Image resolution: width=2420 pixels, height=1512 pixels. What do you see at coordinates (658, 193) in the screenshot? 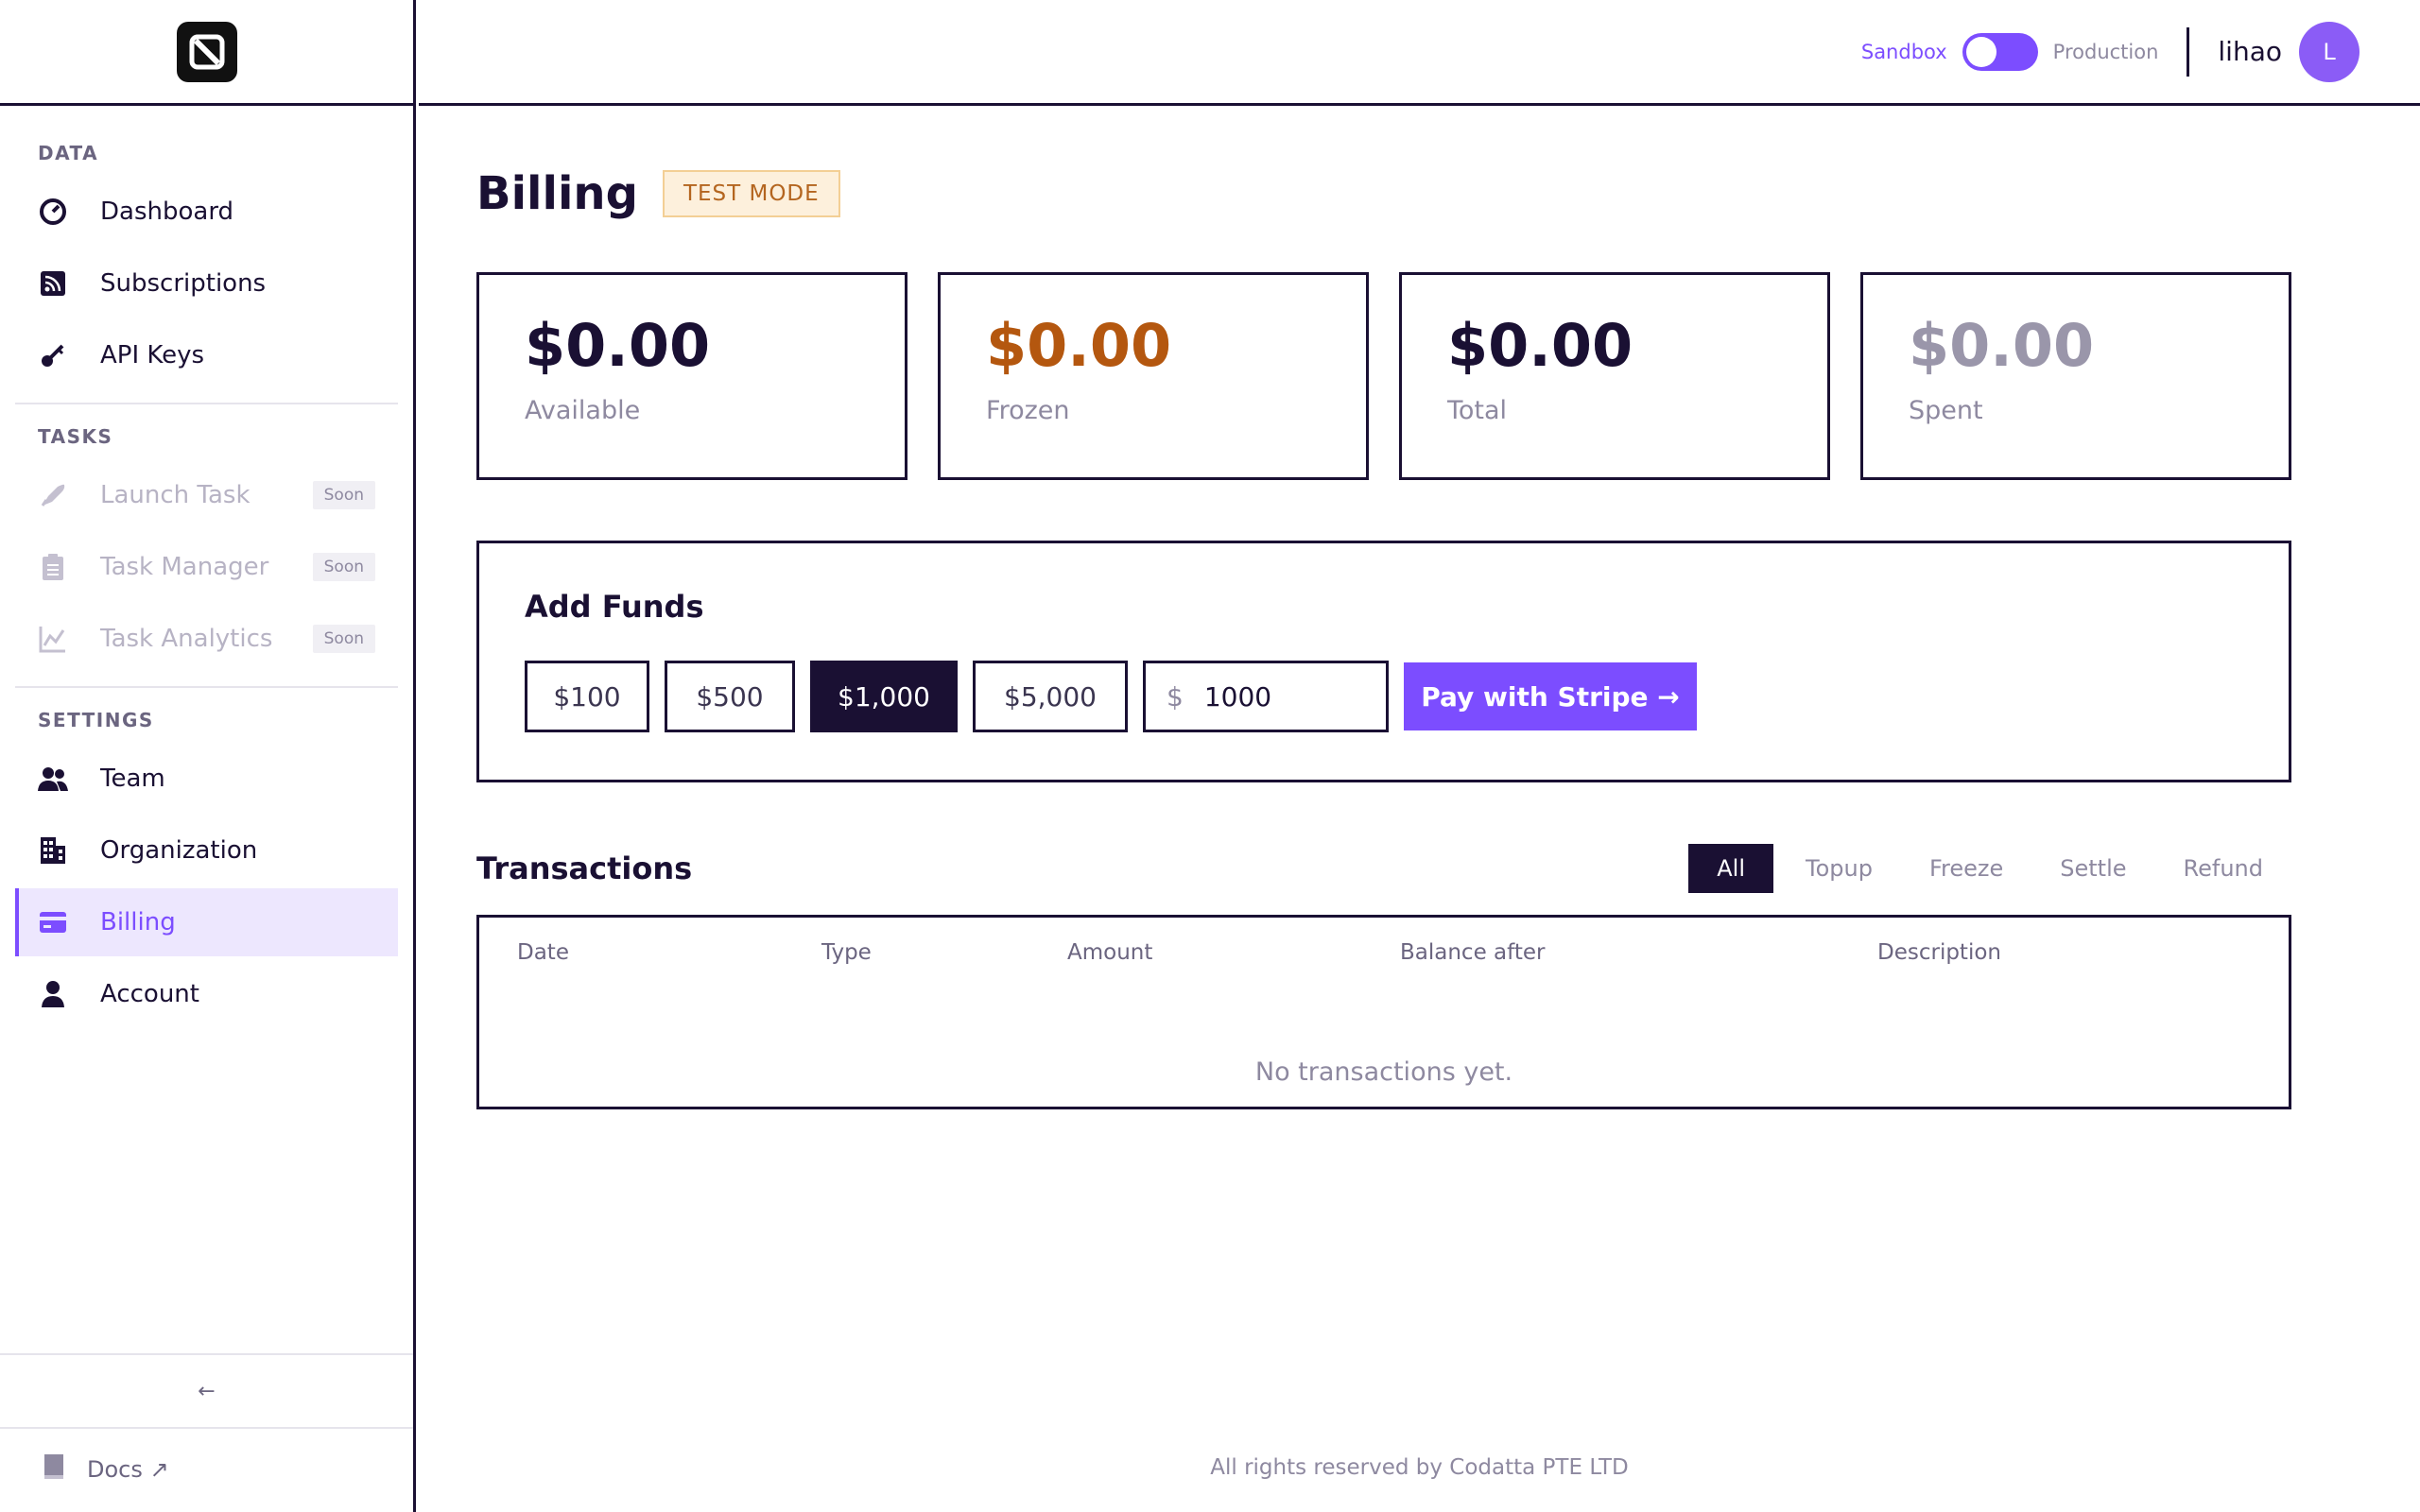
I see `title-row: Billing TEST MODE` at bounding box center [658, 193].